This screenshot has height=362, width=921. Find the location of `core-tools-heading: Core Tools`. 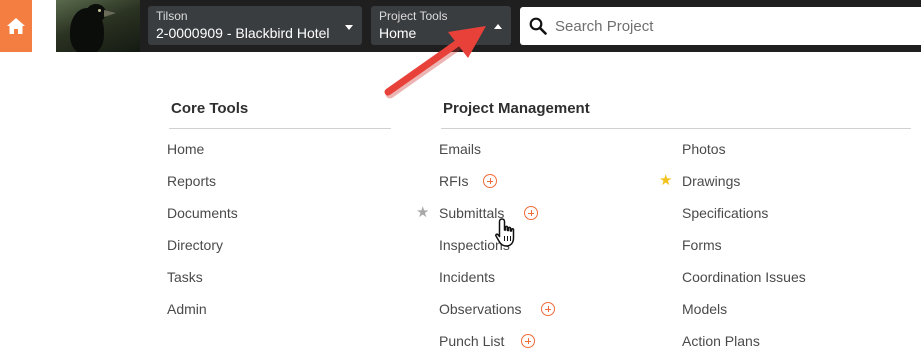

core-tools-heading: Core Tools is located at coordinates (210, 108).